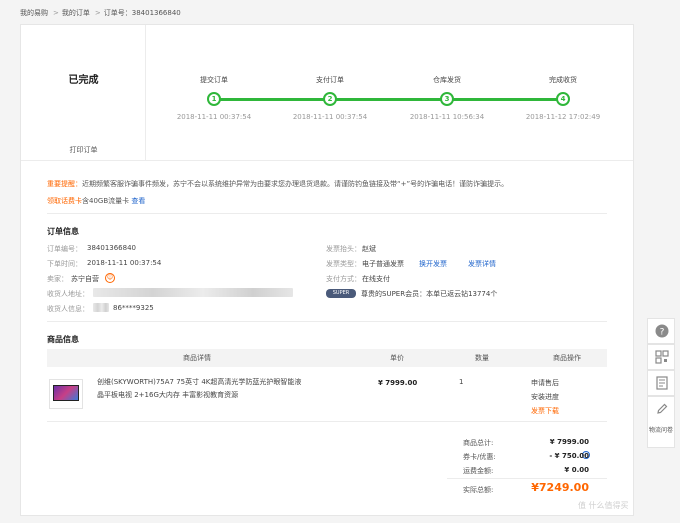 This screenshot has height=523, width=680. I want to click on total-value: ¥ 7999.00, so click(569, 442).